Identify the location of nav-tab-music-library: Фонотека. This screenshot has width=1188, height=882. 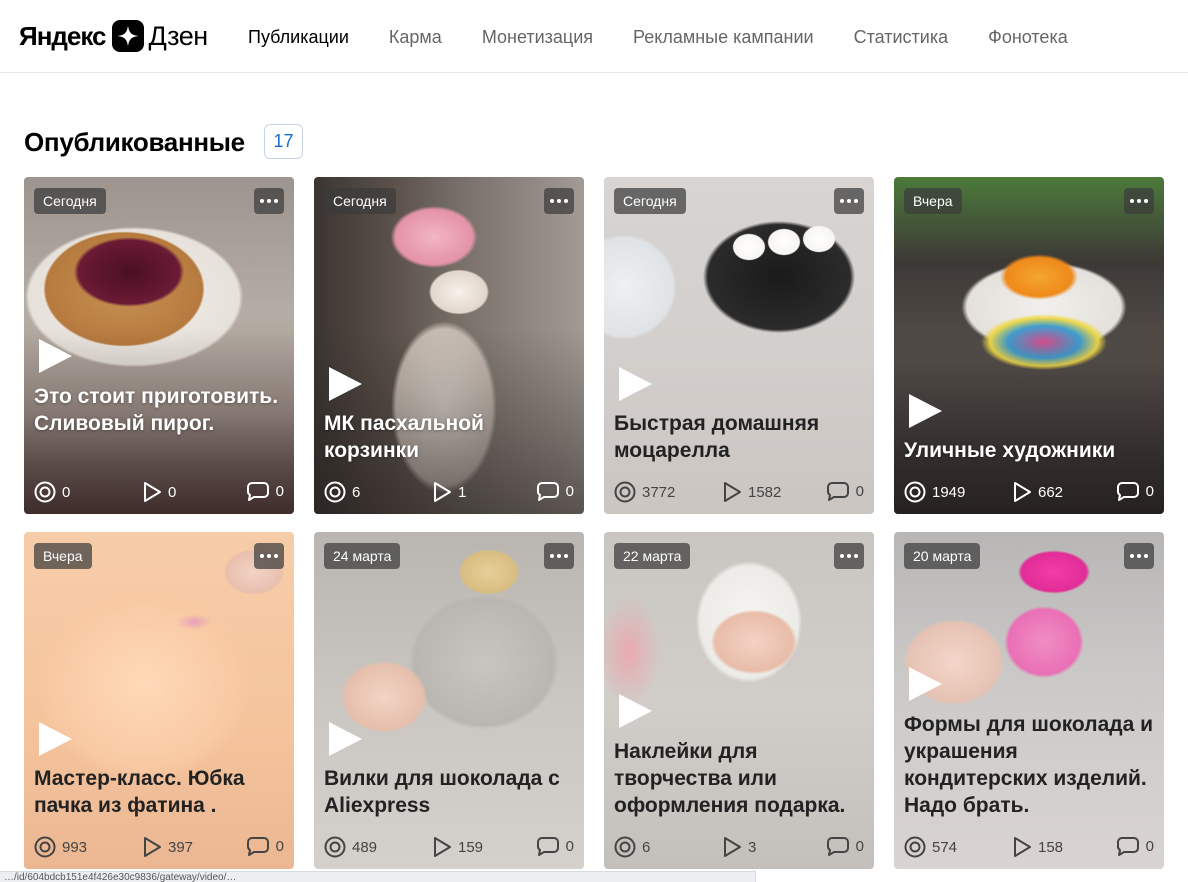
(1028, 37).